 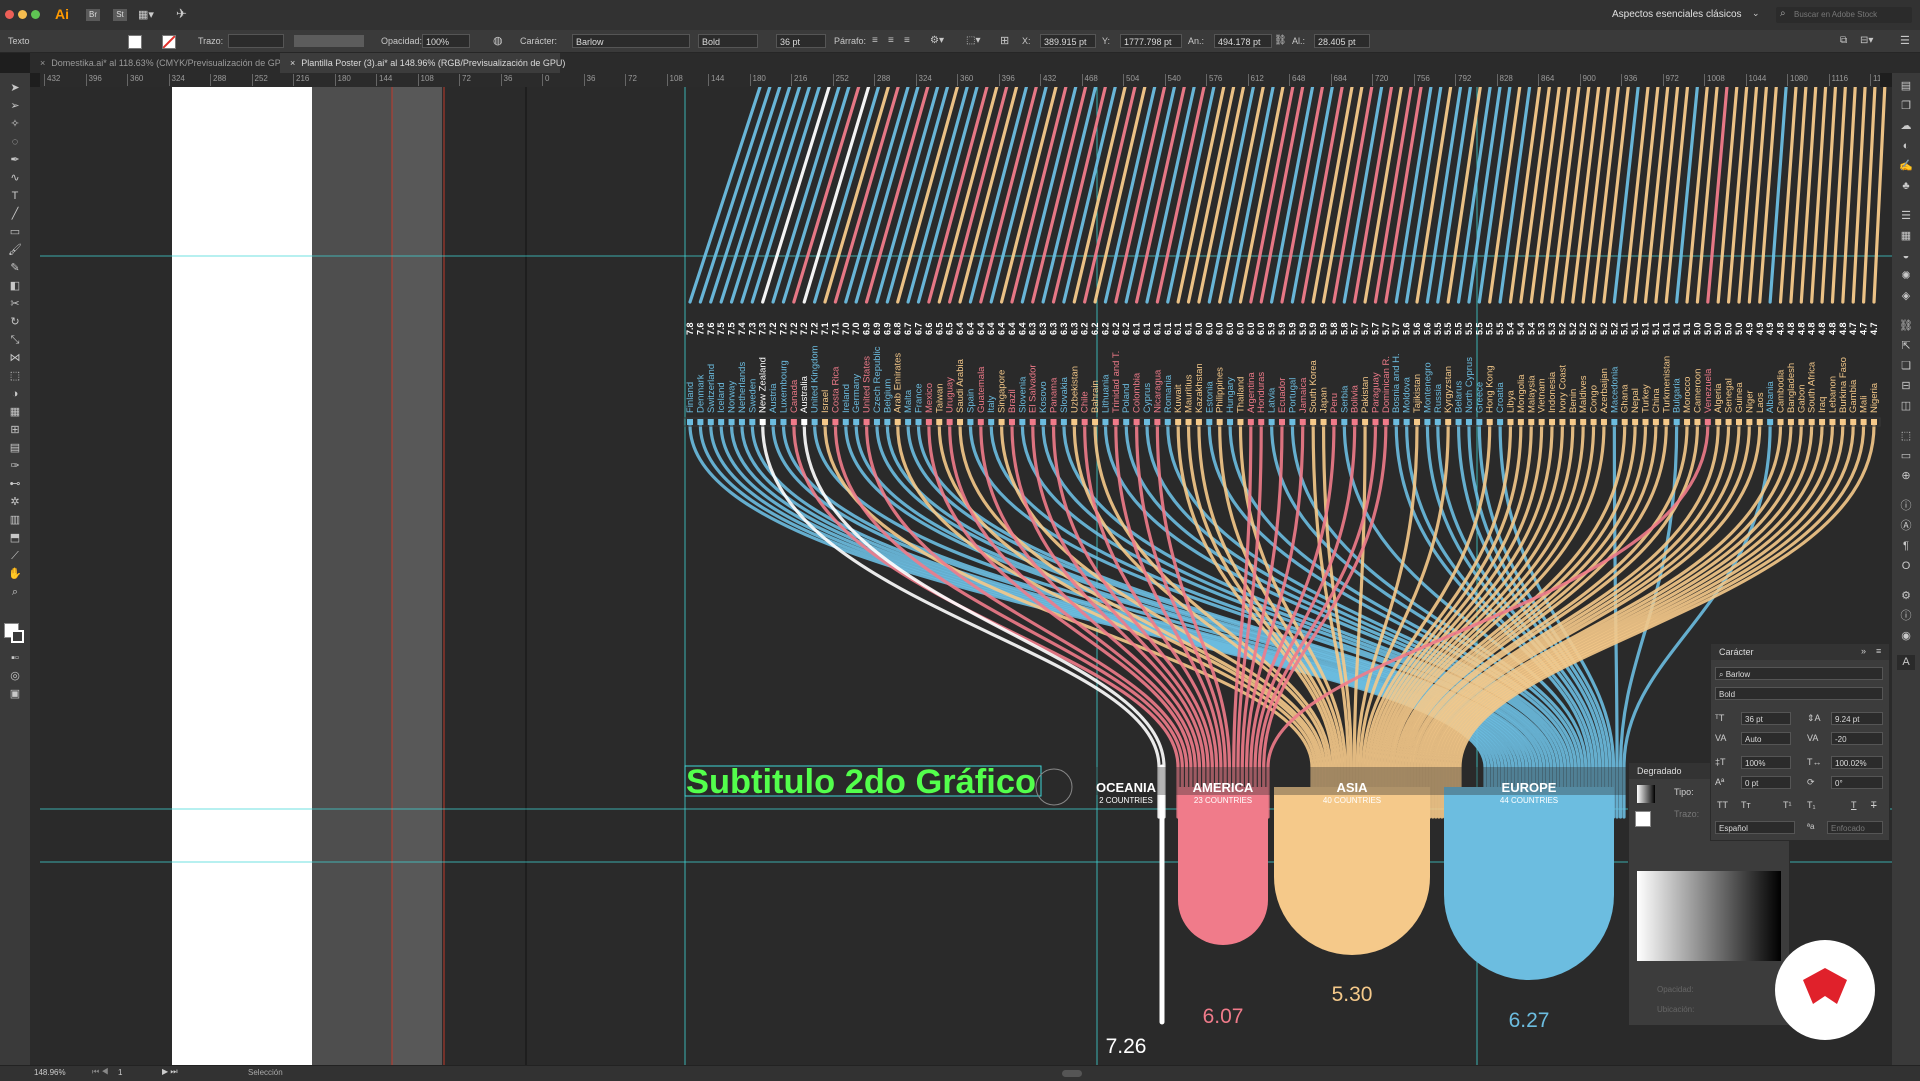 What do you see at coordinates (15, 676) in the screenshot?
I see `drawing-mode-icon: ◎` at bounding box center [15, 676].